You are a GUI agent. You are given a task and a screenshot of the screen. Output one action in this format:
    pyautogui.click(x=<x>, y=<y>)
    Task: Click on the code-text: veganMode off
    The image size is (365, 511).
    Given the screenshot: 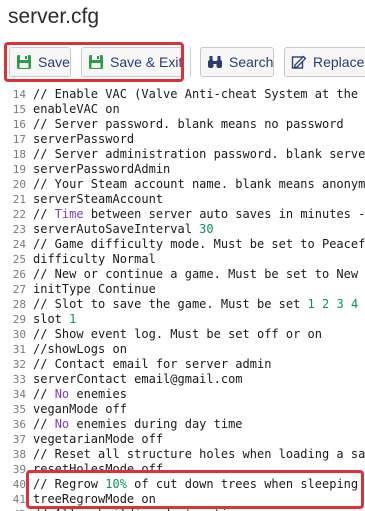 What is the action you would take?
    pyautogui.click(x=80, y=409)
    